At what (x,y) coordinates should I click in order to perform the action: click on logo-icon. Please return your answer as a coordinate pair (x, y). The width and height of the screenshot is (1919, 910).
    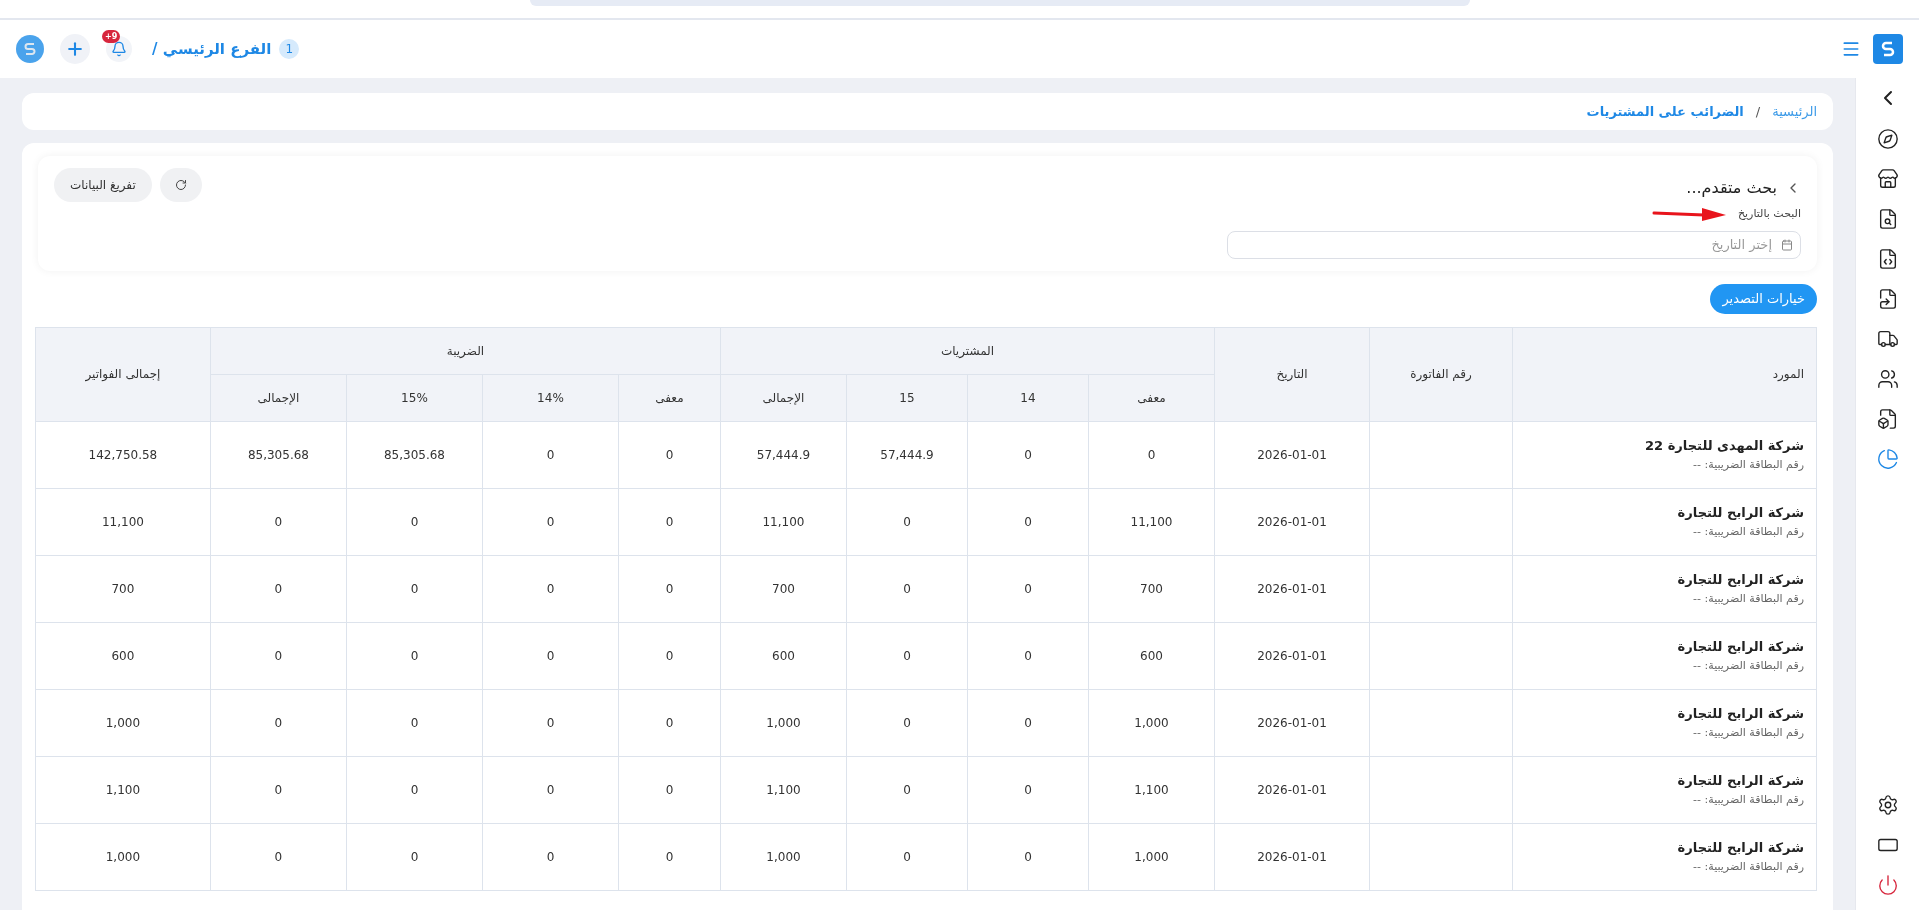
    Looking at the image, I should click on (1888, 49).